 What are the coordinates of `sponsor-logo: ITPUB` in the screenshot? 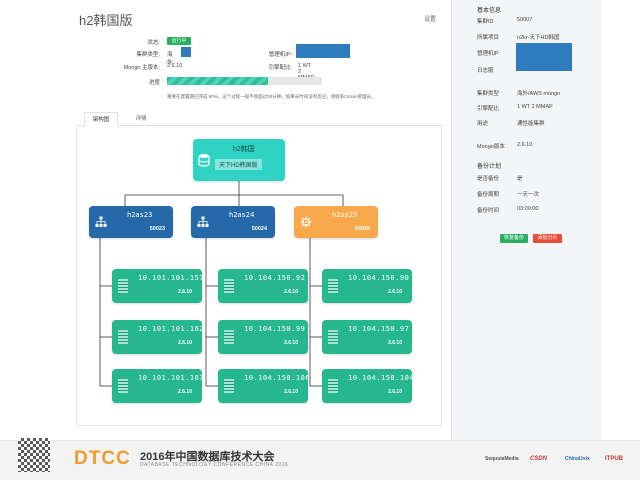 It's located at (614, 459).